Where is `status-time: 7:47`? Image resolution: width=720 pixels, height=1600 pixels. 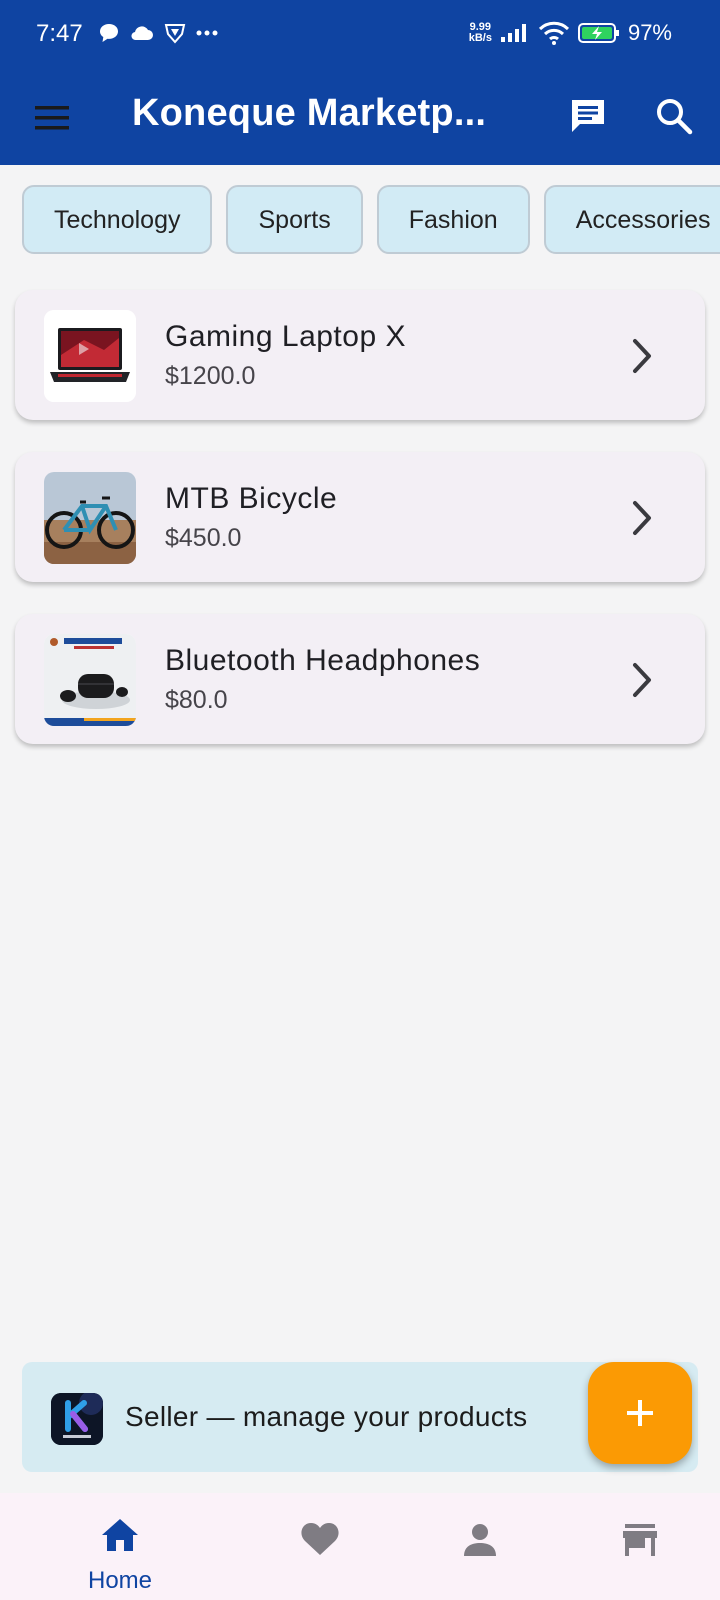
status-time: 7:47 is located at coordinates (59, 33).